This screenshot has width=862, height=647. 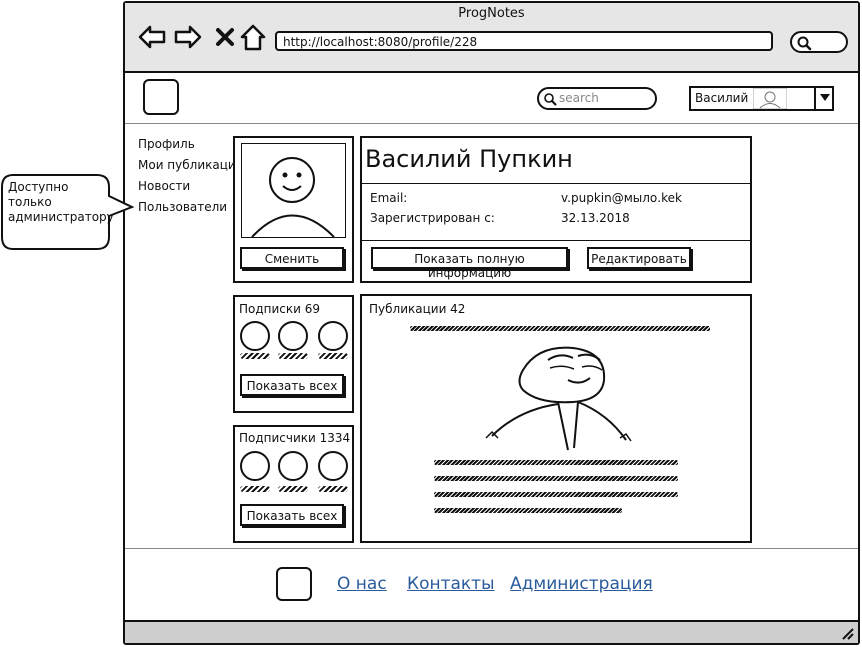 What do you see at coordinates (293, 197) in the screenshot?
I see `user-avatar-icon` at bounding box center [293, 197].